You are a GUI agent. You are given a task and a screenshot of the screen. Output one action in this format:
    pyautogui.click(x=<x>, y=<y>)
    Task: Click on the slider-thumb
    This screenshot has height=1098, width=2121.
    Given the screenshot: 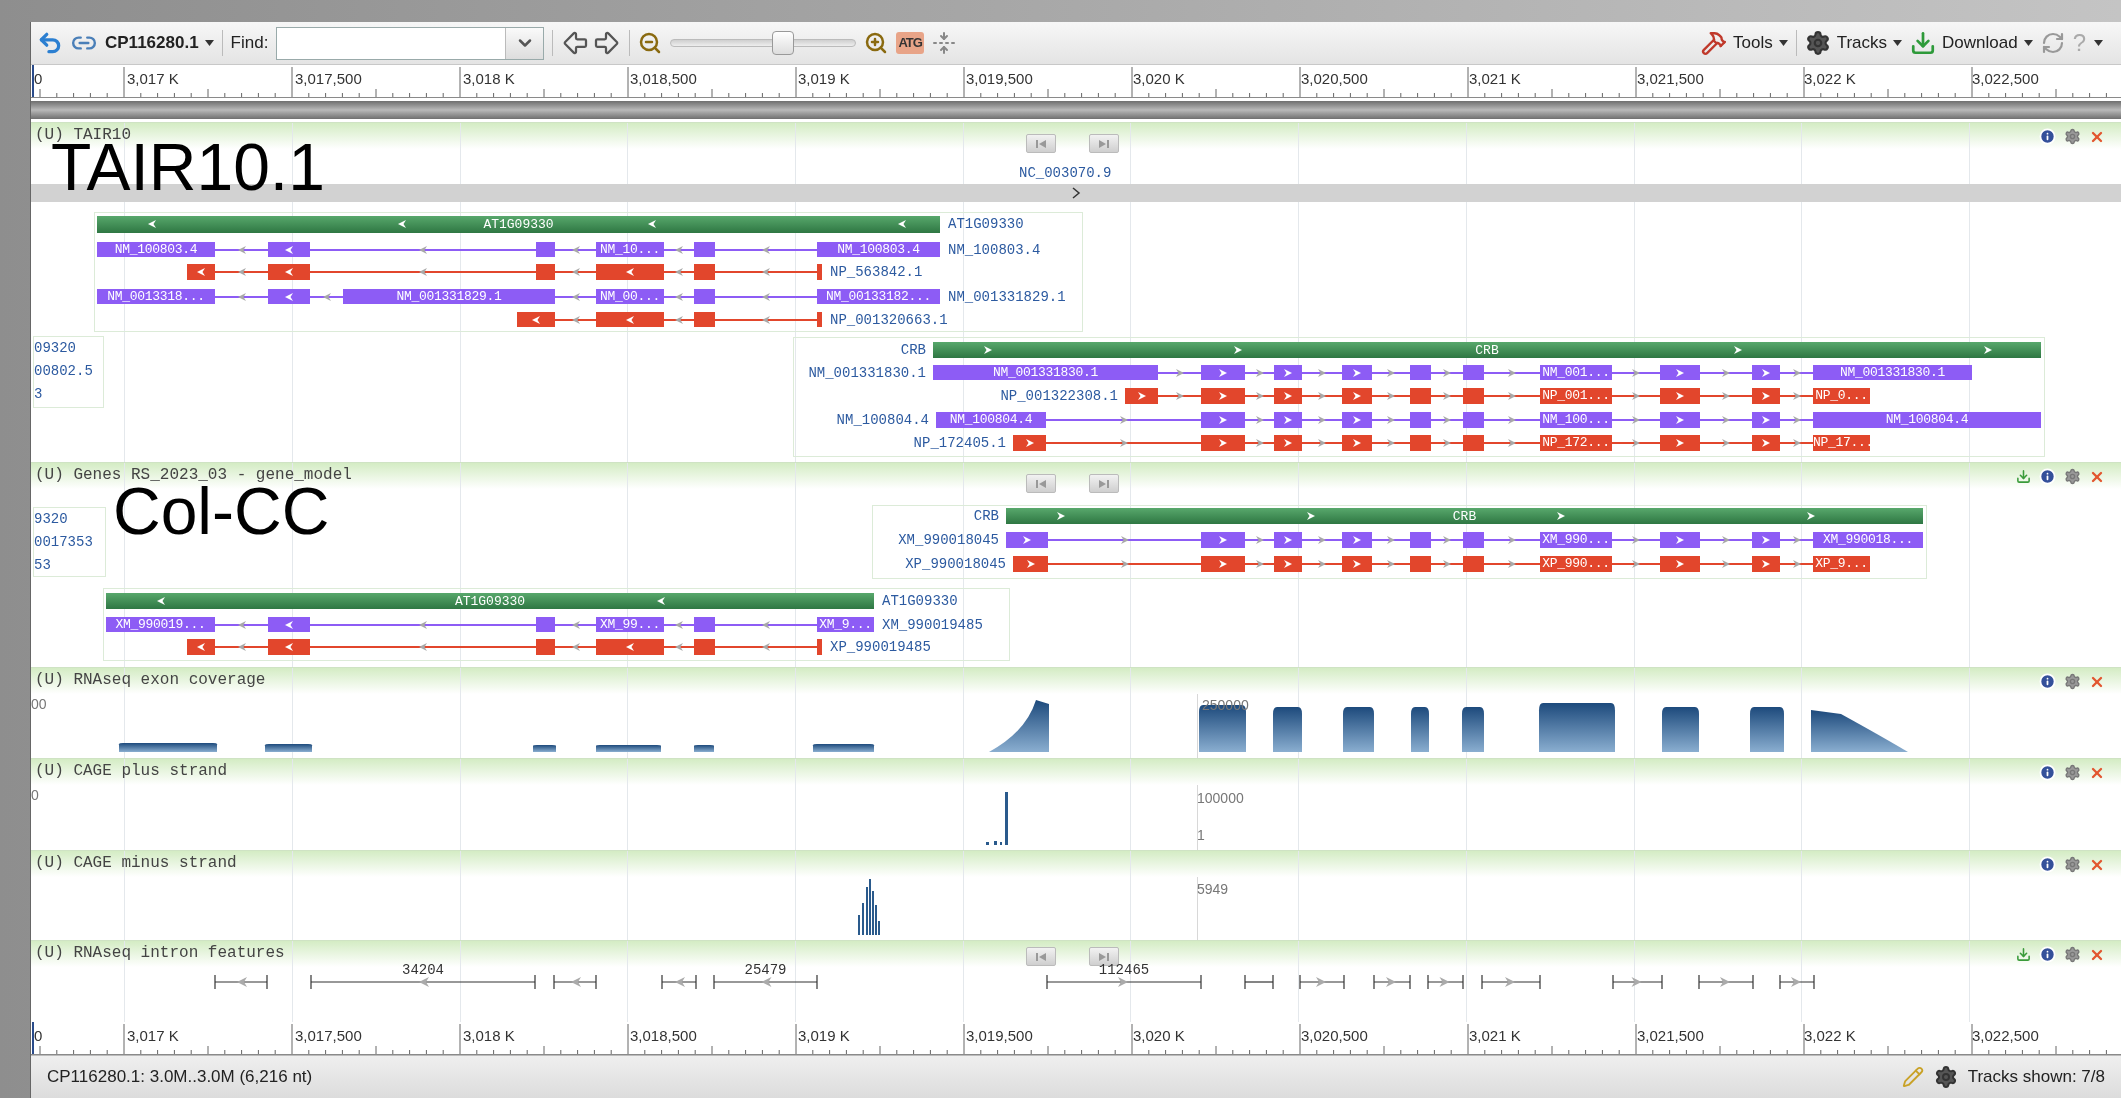 What is the action you would take?
    pyautogui.click(x=783, y=43)
    